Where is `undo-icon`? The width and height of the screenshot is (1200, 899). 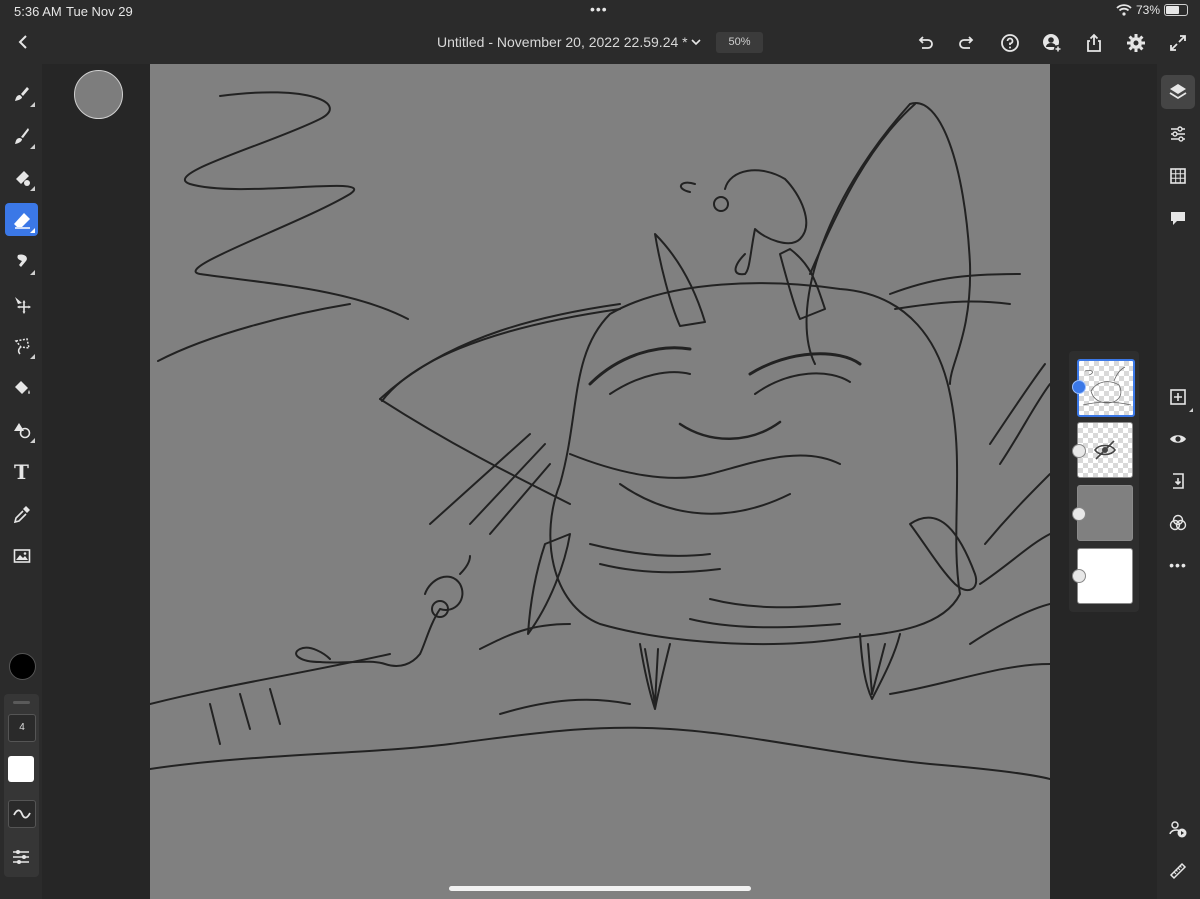 undo-icon is located at coordinates (925, 42).